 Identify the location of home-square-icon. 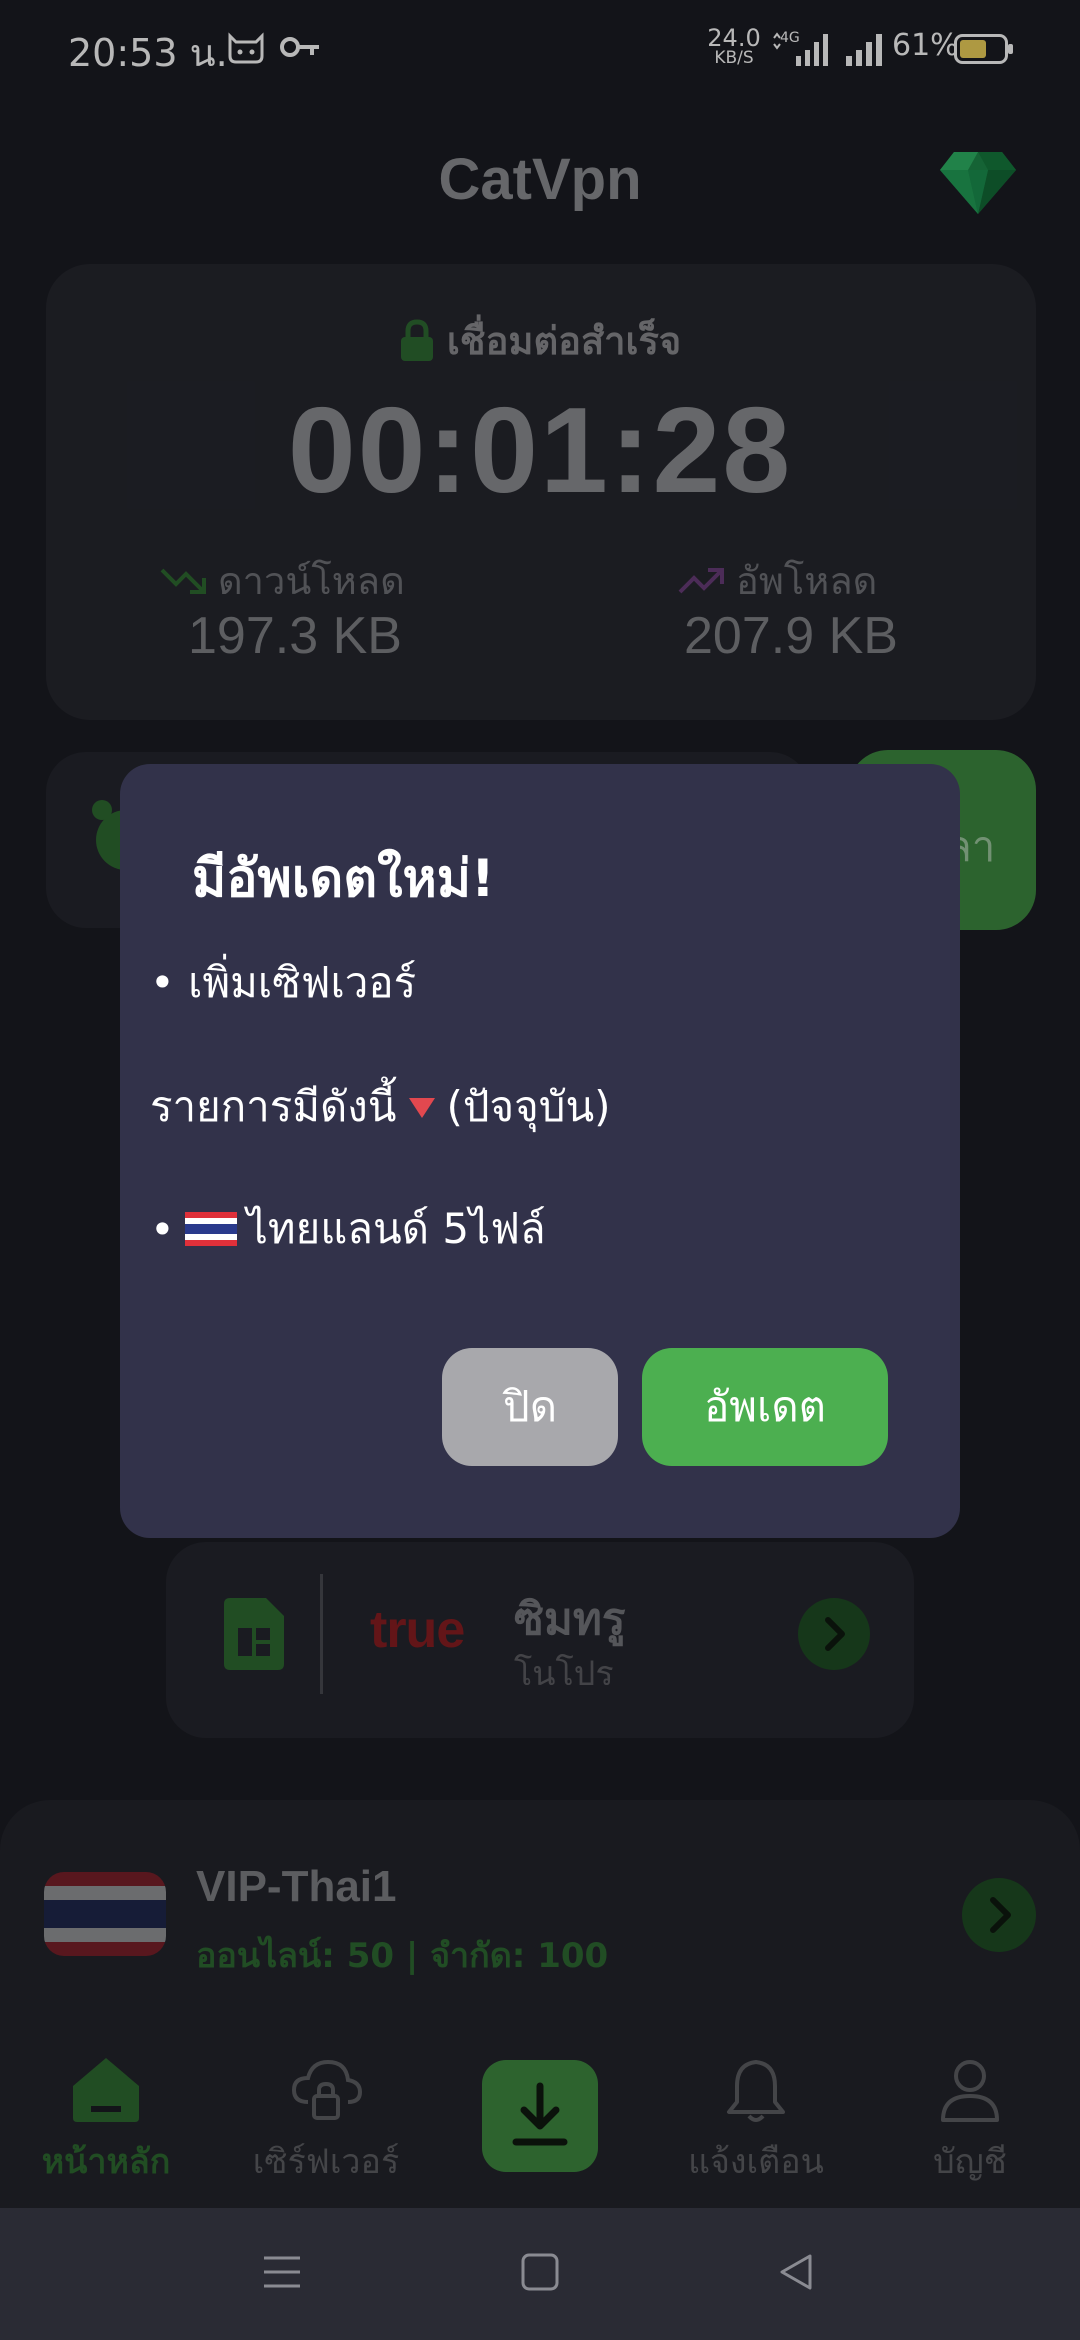
(540, 2272).